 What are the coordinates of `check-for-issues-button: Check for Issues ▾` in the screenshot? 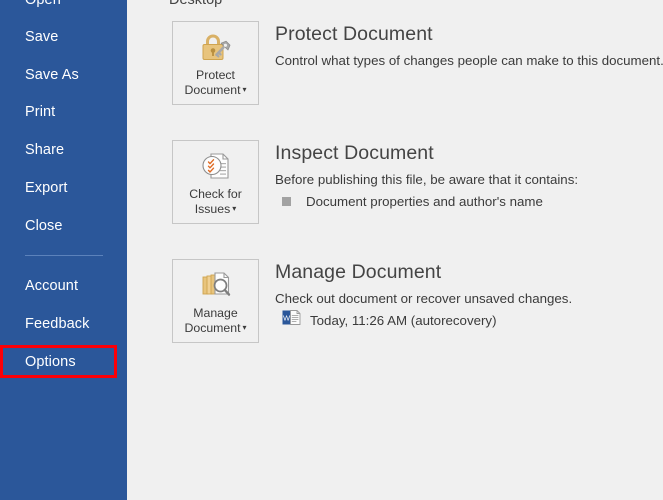 It's located at (215, 182).